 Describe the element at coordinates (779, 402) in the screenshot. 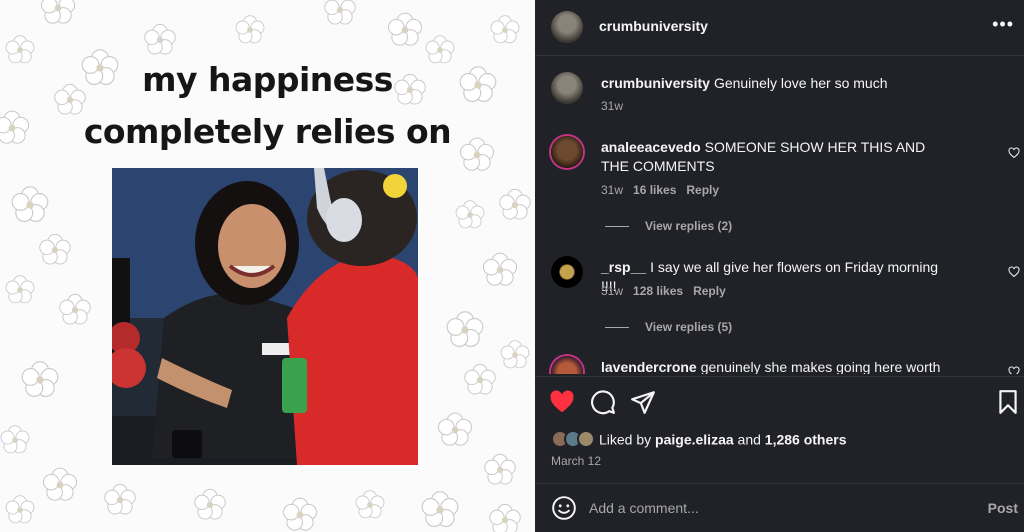

I see `action-bar` at that location.